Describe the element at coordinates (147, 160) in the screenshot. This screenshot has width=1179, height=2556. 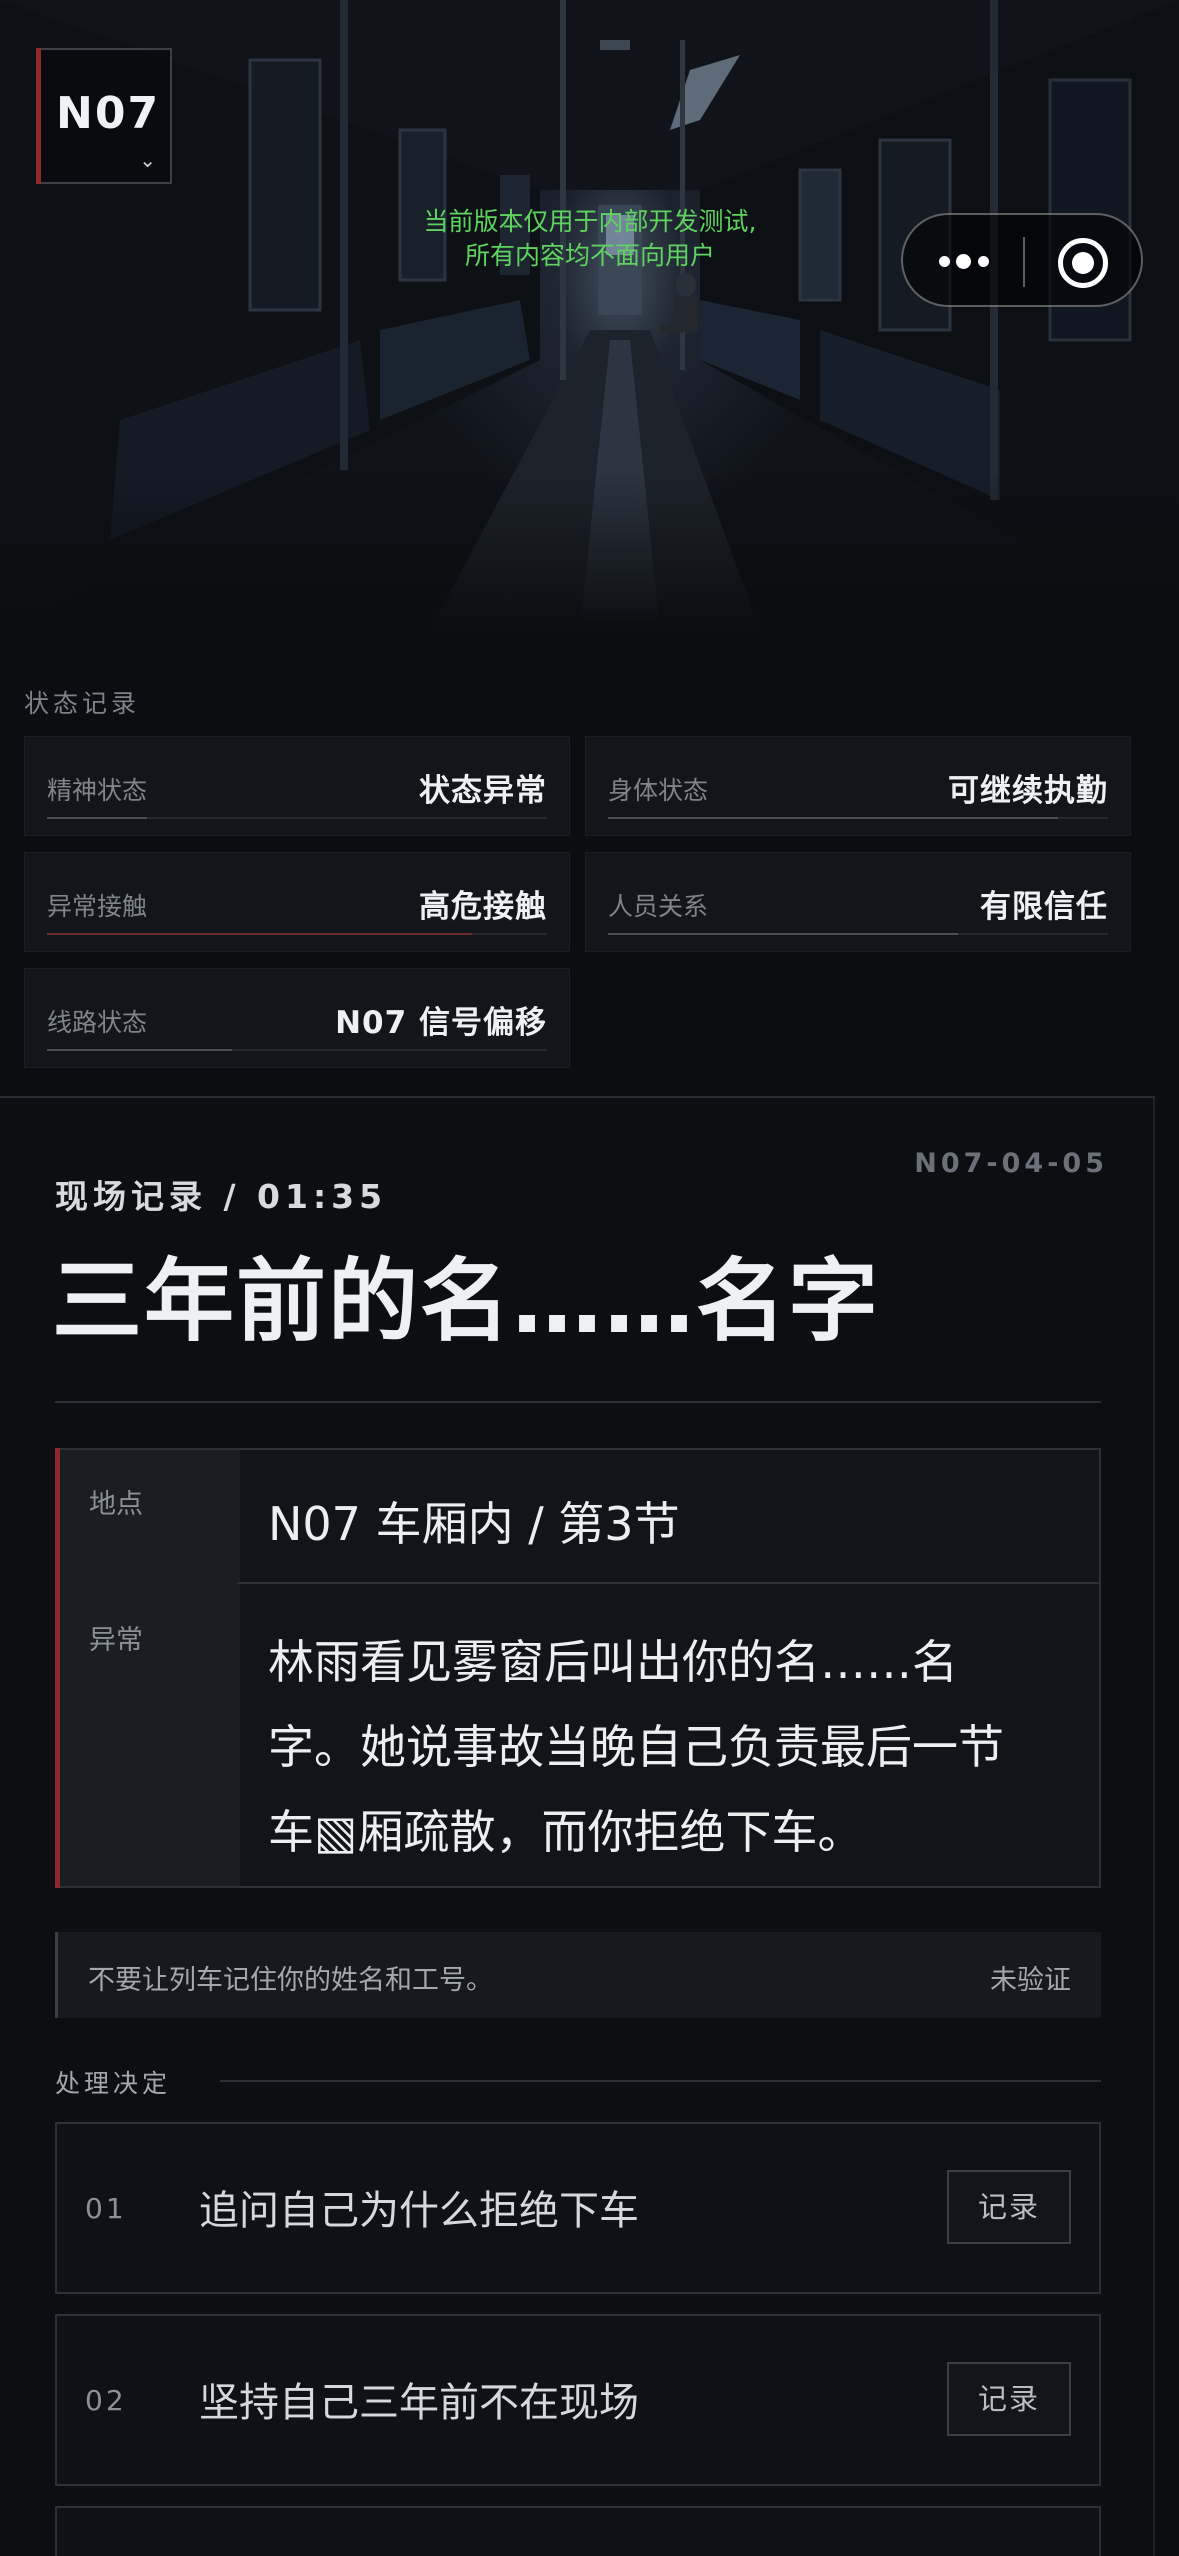
I see `chevron-down-icon: ⌄` at that location.